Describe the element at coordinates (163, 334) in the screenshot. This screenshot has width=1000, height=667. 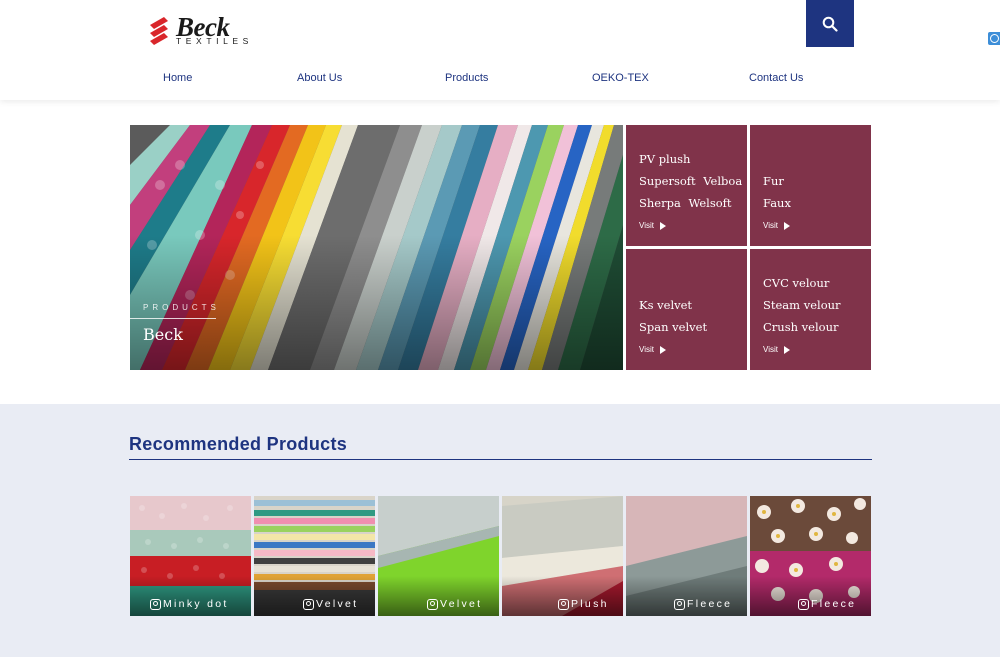
I see `hero-title: Beck` at that location.